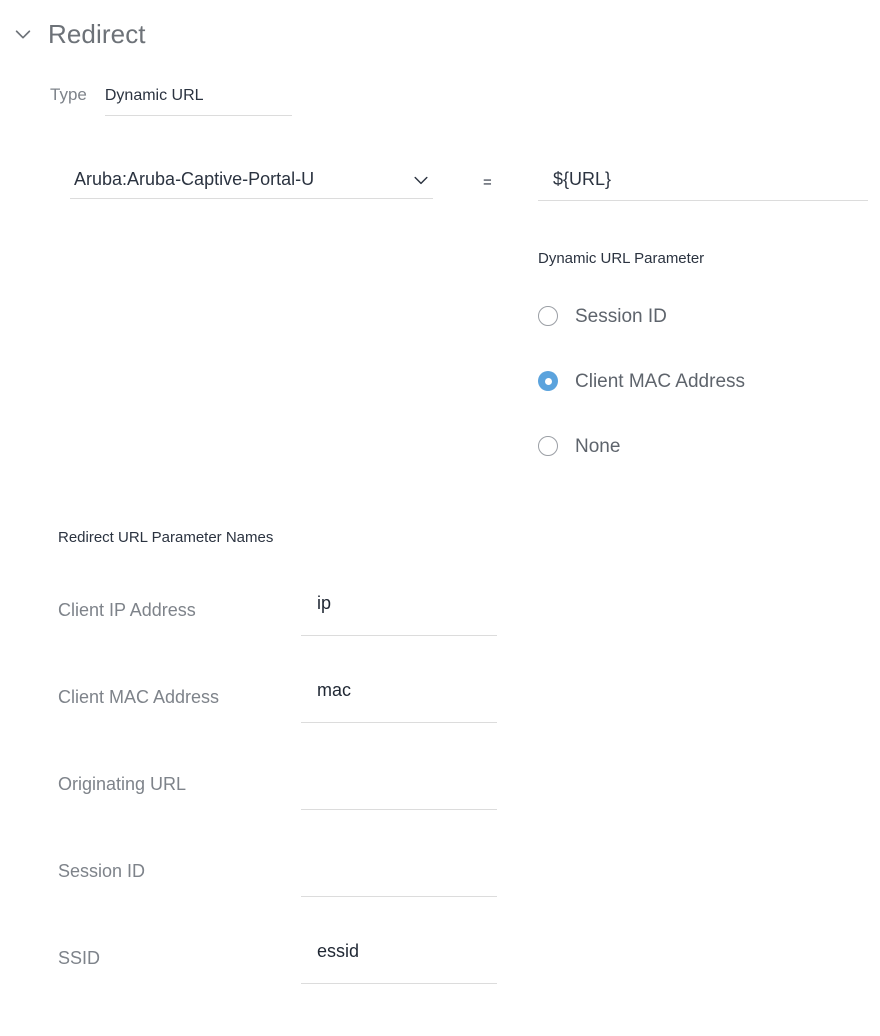  Describe the element at coordinates (621, 316) in the screenshot. I see `radio-option-label: Session ID` at that location.